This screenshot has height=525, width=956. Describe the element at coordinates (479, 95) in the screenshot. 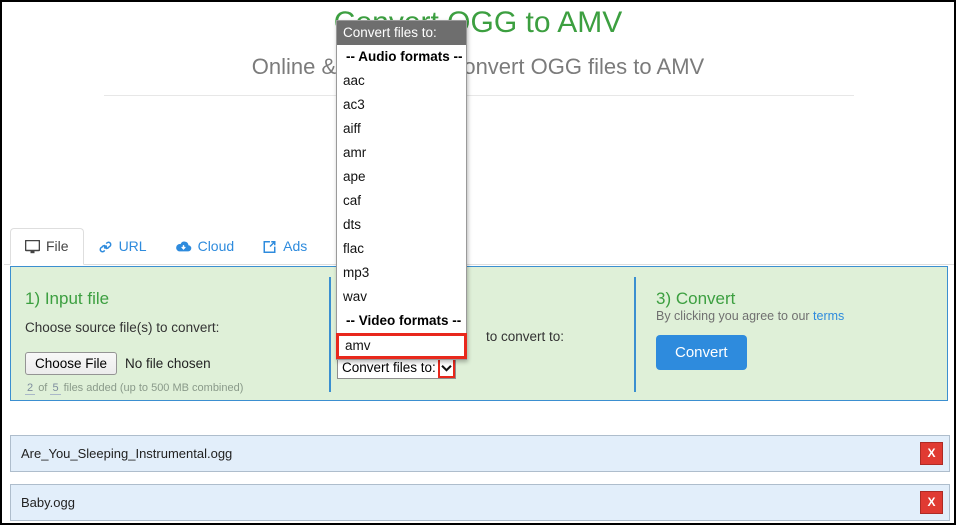

I see `header-divider` at that location.